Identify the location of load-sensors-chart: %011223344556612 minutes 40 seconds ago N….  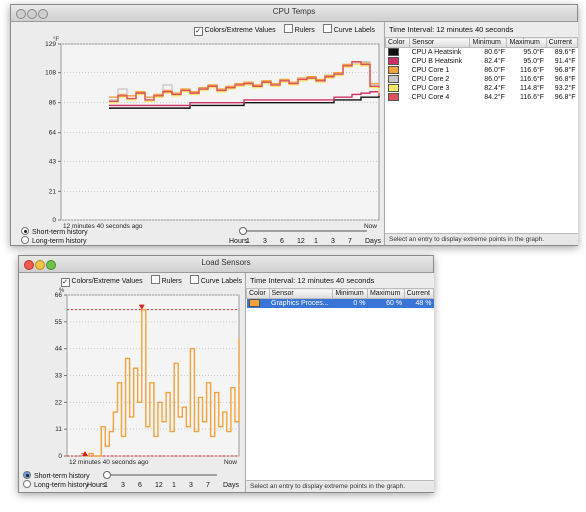
(147, 377).